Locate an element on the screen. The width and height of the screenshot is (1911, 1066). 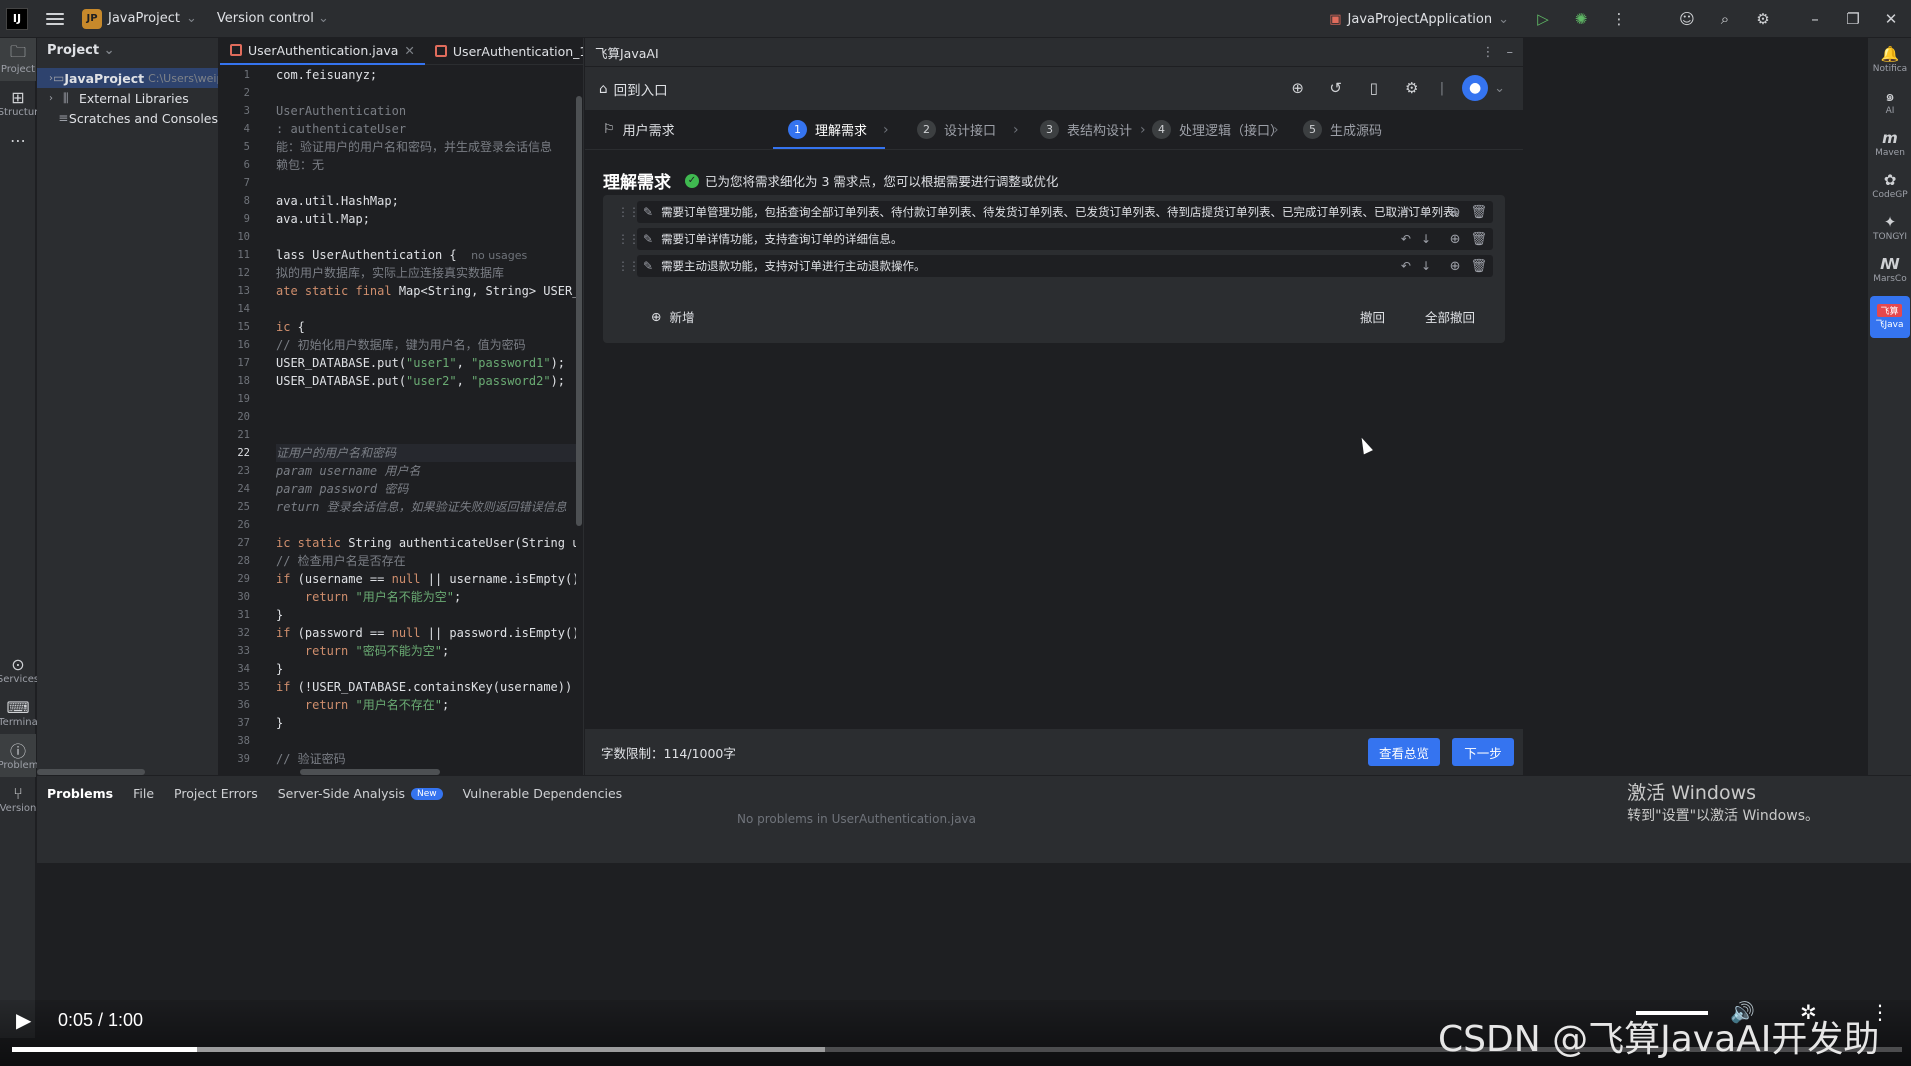
library-icon: ⫼ is located at coordinates (66, 97).